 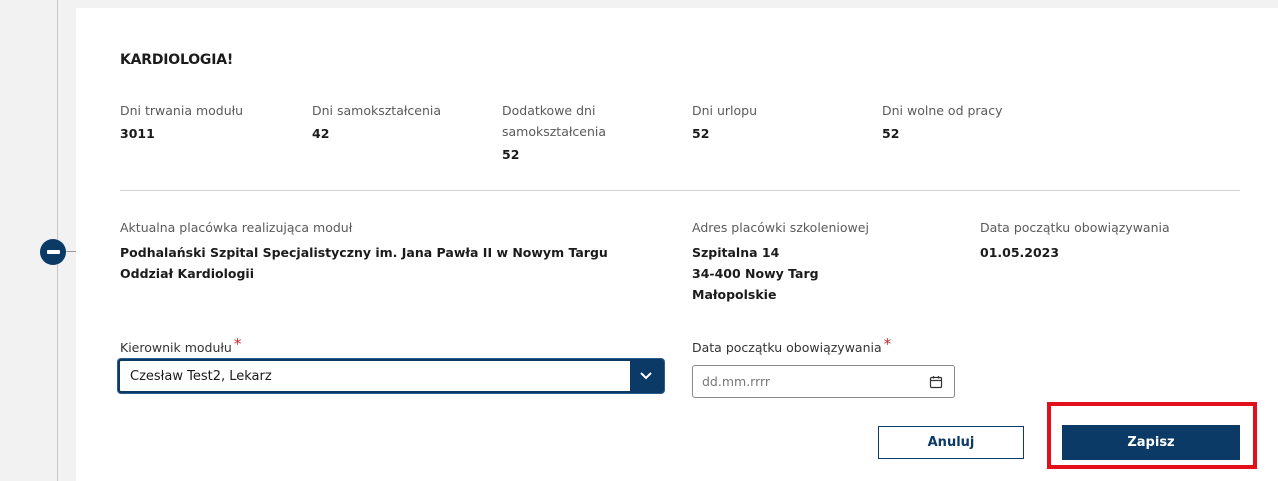 I want to click on stat-extra-self-study-days: Dodatkowe dni samokształcenia 52, so click(x=567, y=131).